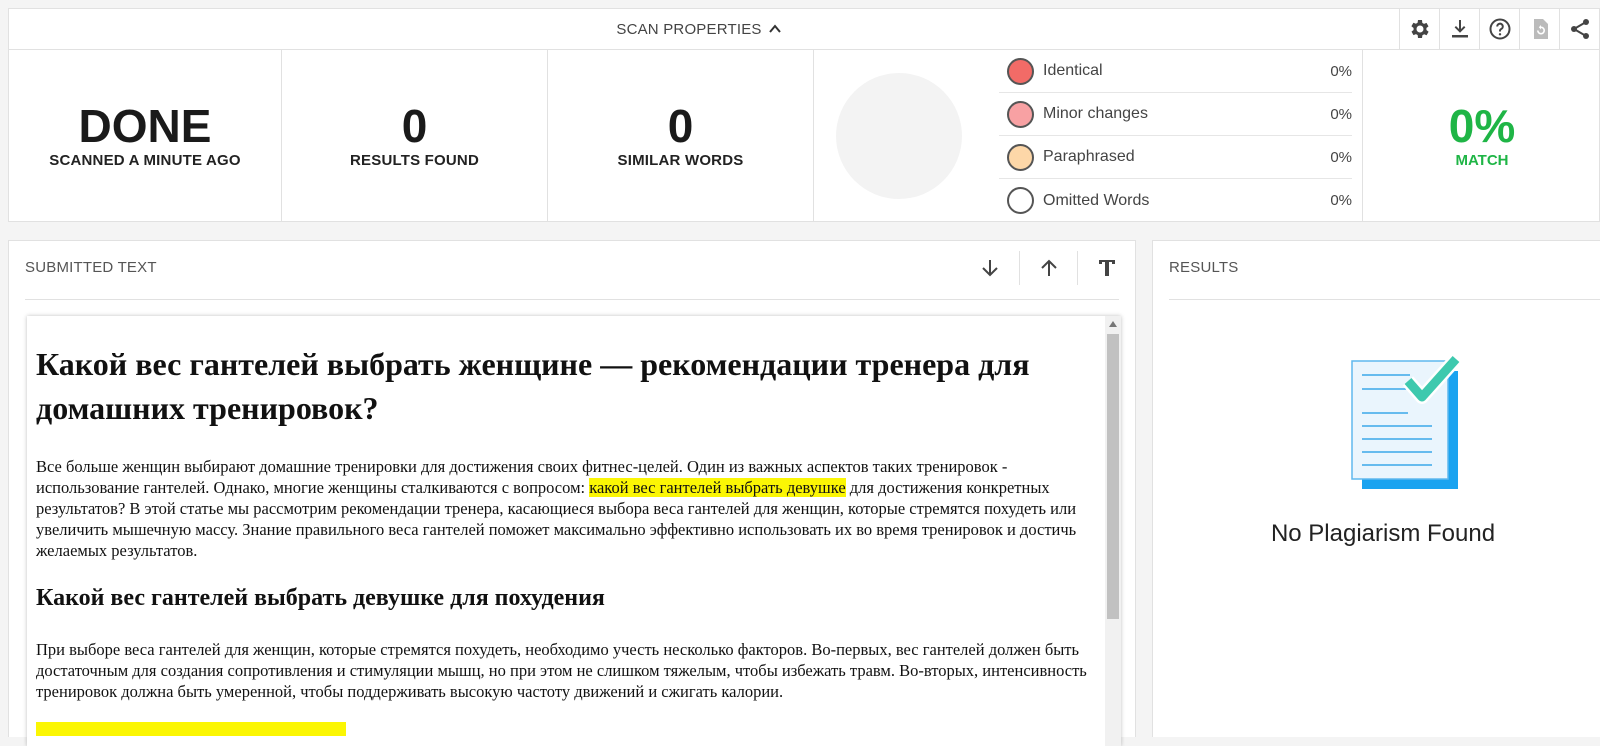  Describe the element at coordinates (1113, 476) in the screenshot. I see `scrollbar-thumb` at that location.